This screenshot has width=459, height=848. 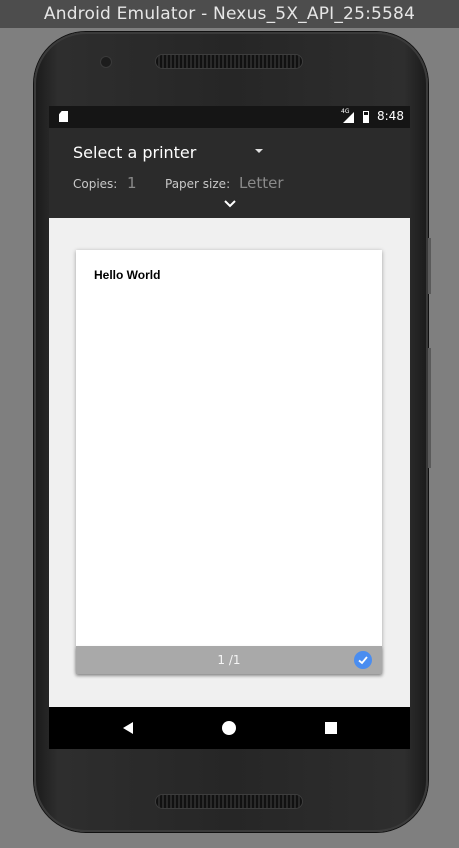 I want to click on front-camera, so click(x=106, y=62).